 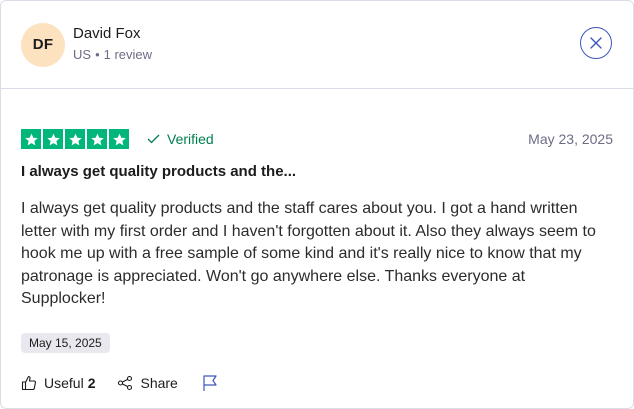 I want to click on reviewer-country: US, so click(x=82, y=54).